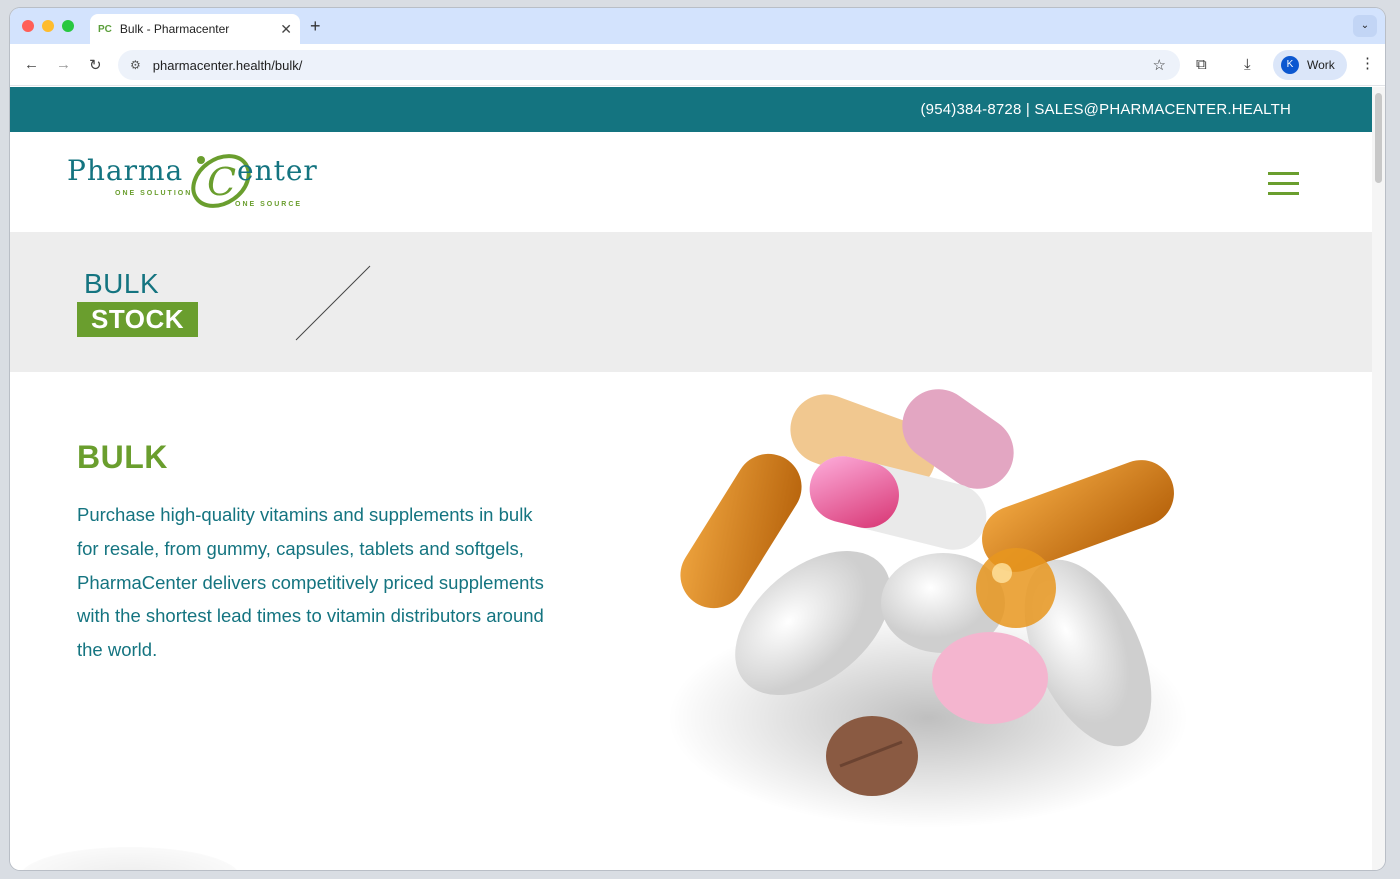 This screenshot has width=1400, height=879. I want to click on site-settings-icon: ⚙, so click(135, 65).